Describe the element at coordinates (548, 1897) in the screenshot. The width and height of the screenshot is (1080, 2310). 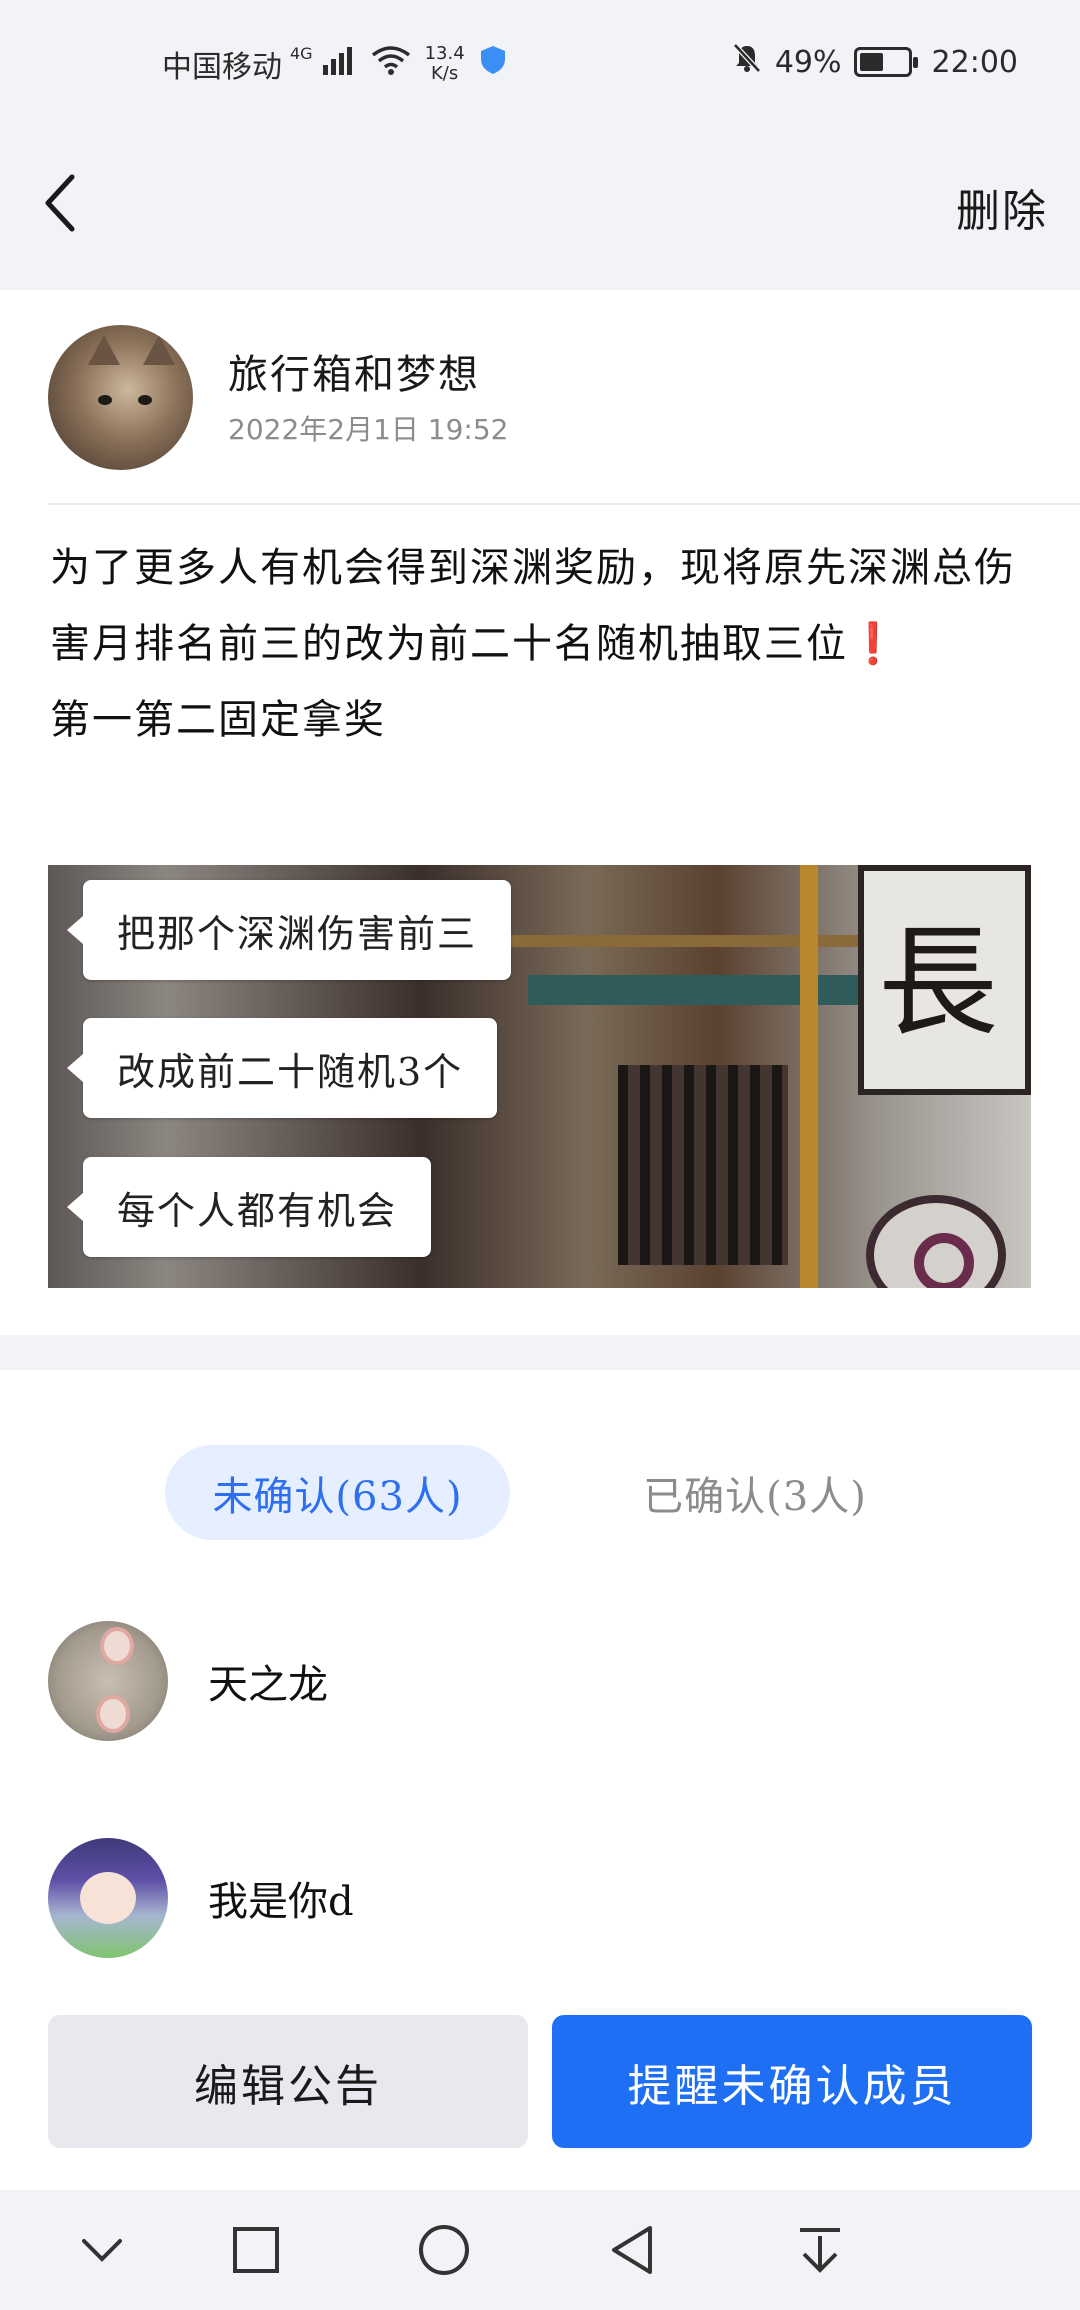
I see `member-row: 我是你d` at that location.